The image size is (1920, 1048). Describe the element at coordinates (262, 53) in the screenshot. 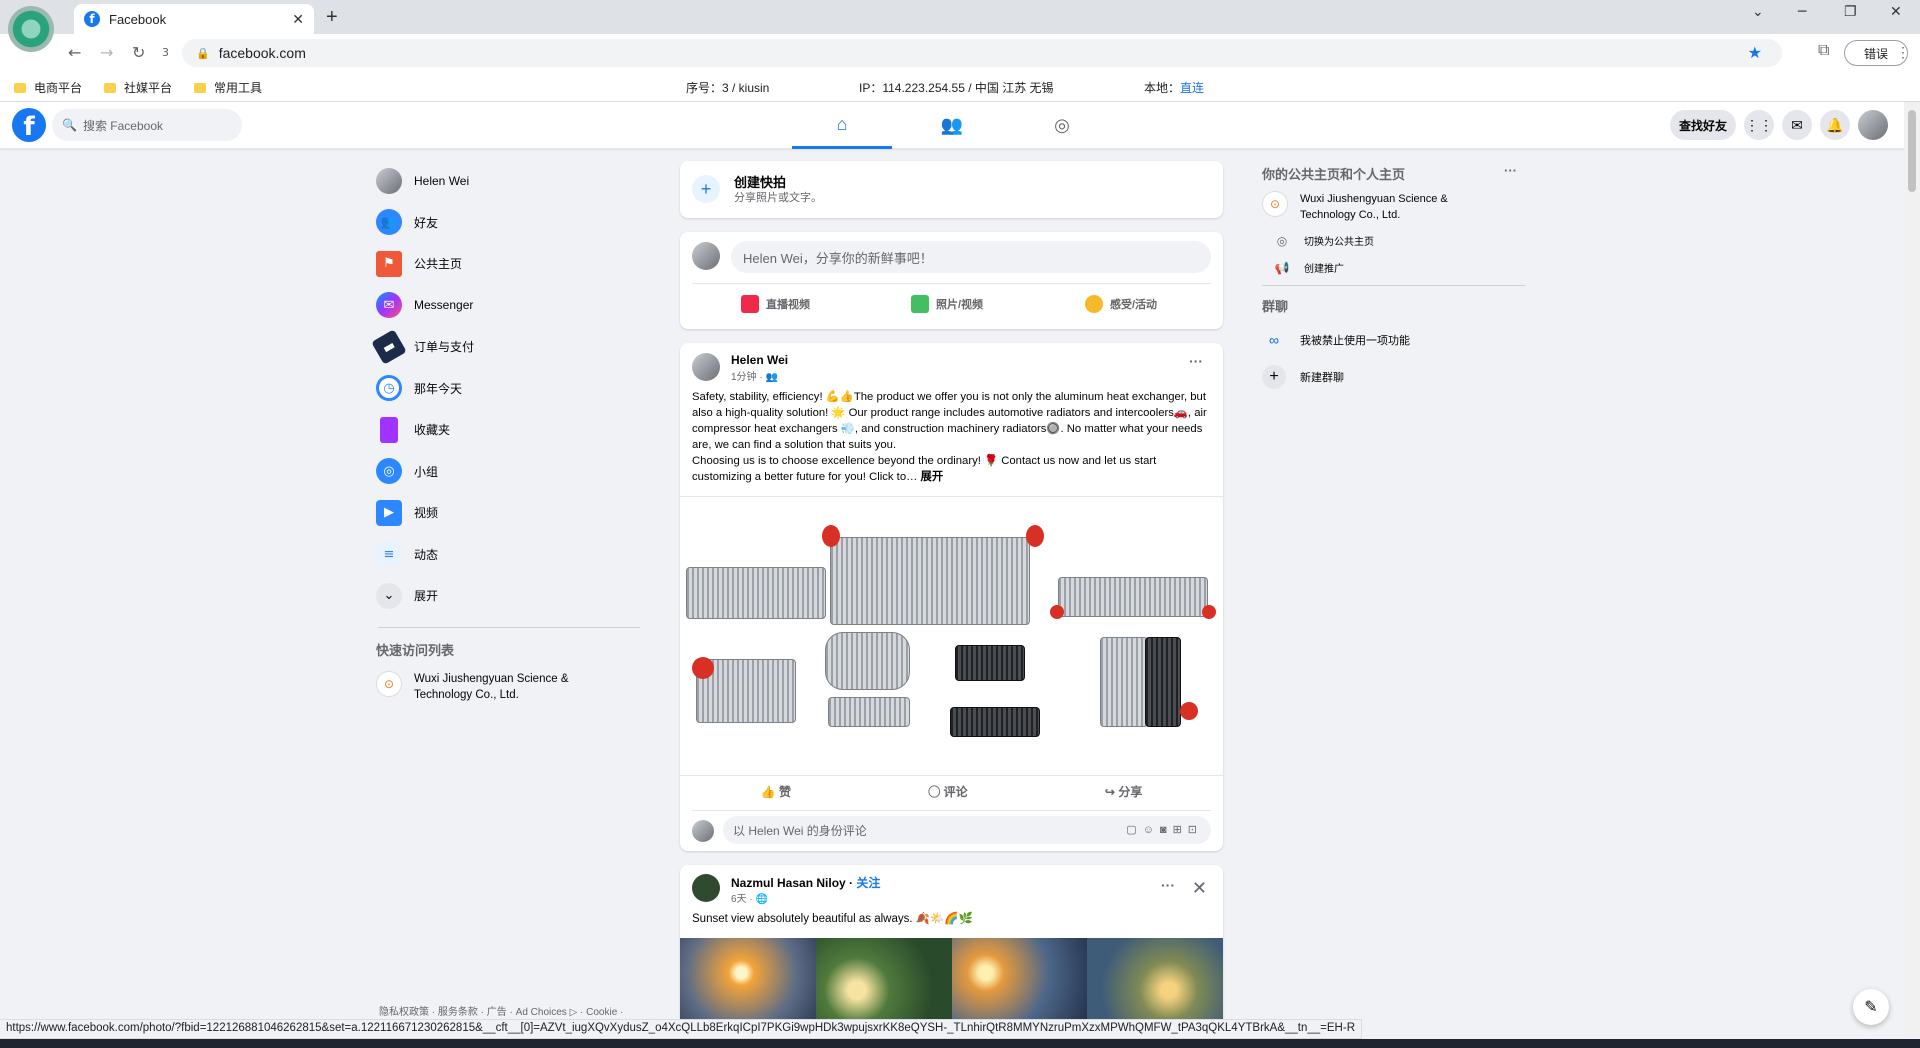

I see `url-text: facebook.com` at that location.